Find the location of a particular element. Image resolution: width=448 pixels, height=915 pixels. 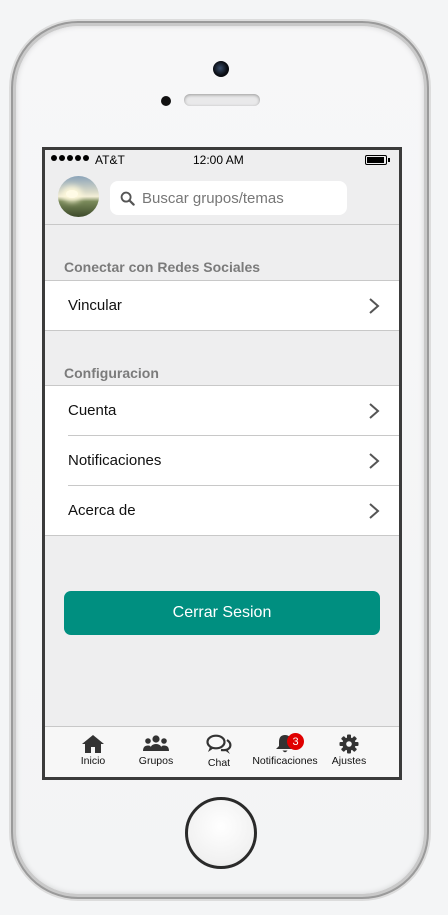

tab-label: Inicio is located at coordinates (93, 761).